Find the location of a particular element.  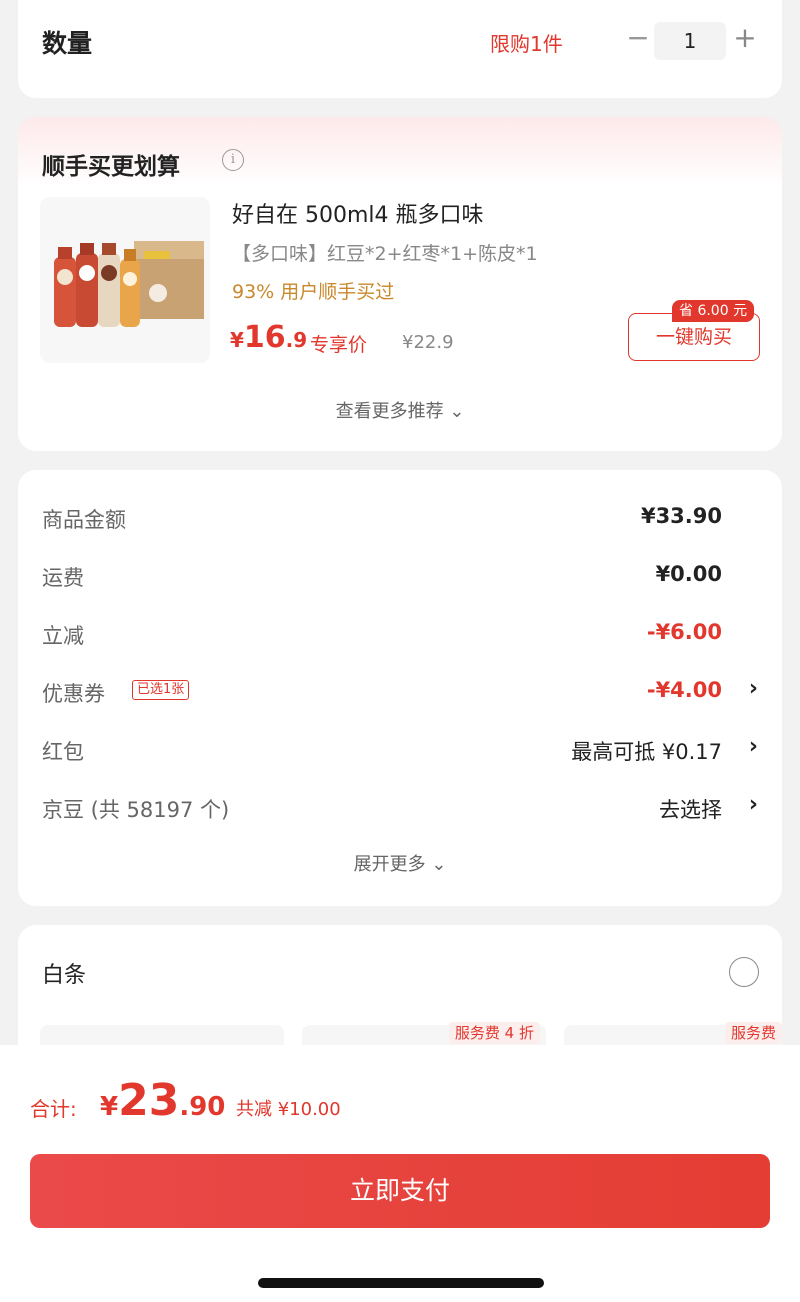

summary-label: 运费 is located at coordinates (63, 578).